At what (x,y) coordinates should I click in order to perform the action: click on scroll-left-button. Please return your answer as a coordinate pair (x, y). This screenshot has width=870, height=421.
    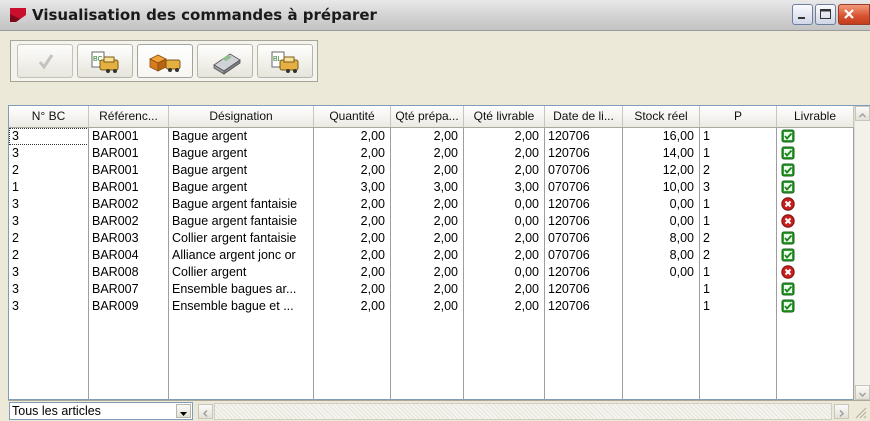
    Looking at the image, I should click on (205, 411).